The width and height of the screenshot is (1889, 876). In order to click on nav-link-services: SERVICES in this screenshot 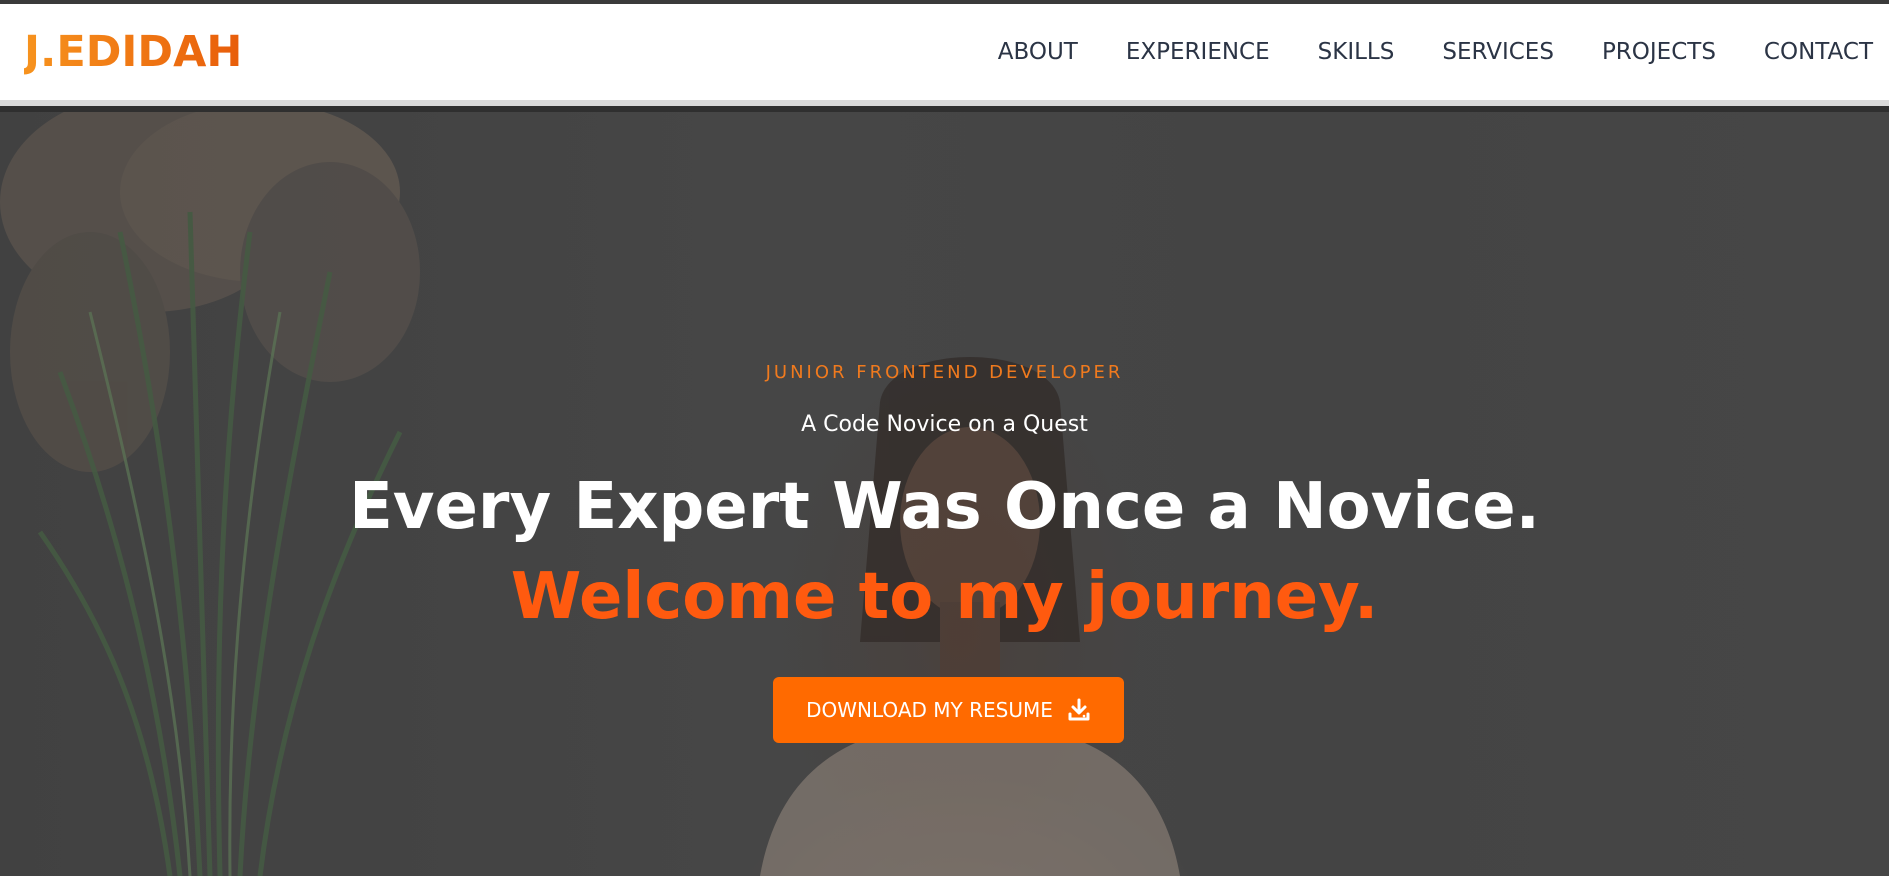, I will do `click(1498, 52)`.